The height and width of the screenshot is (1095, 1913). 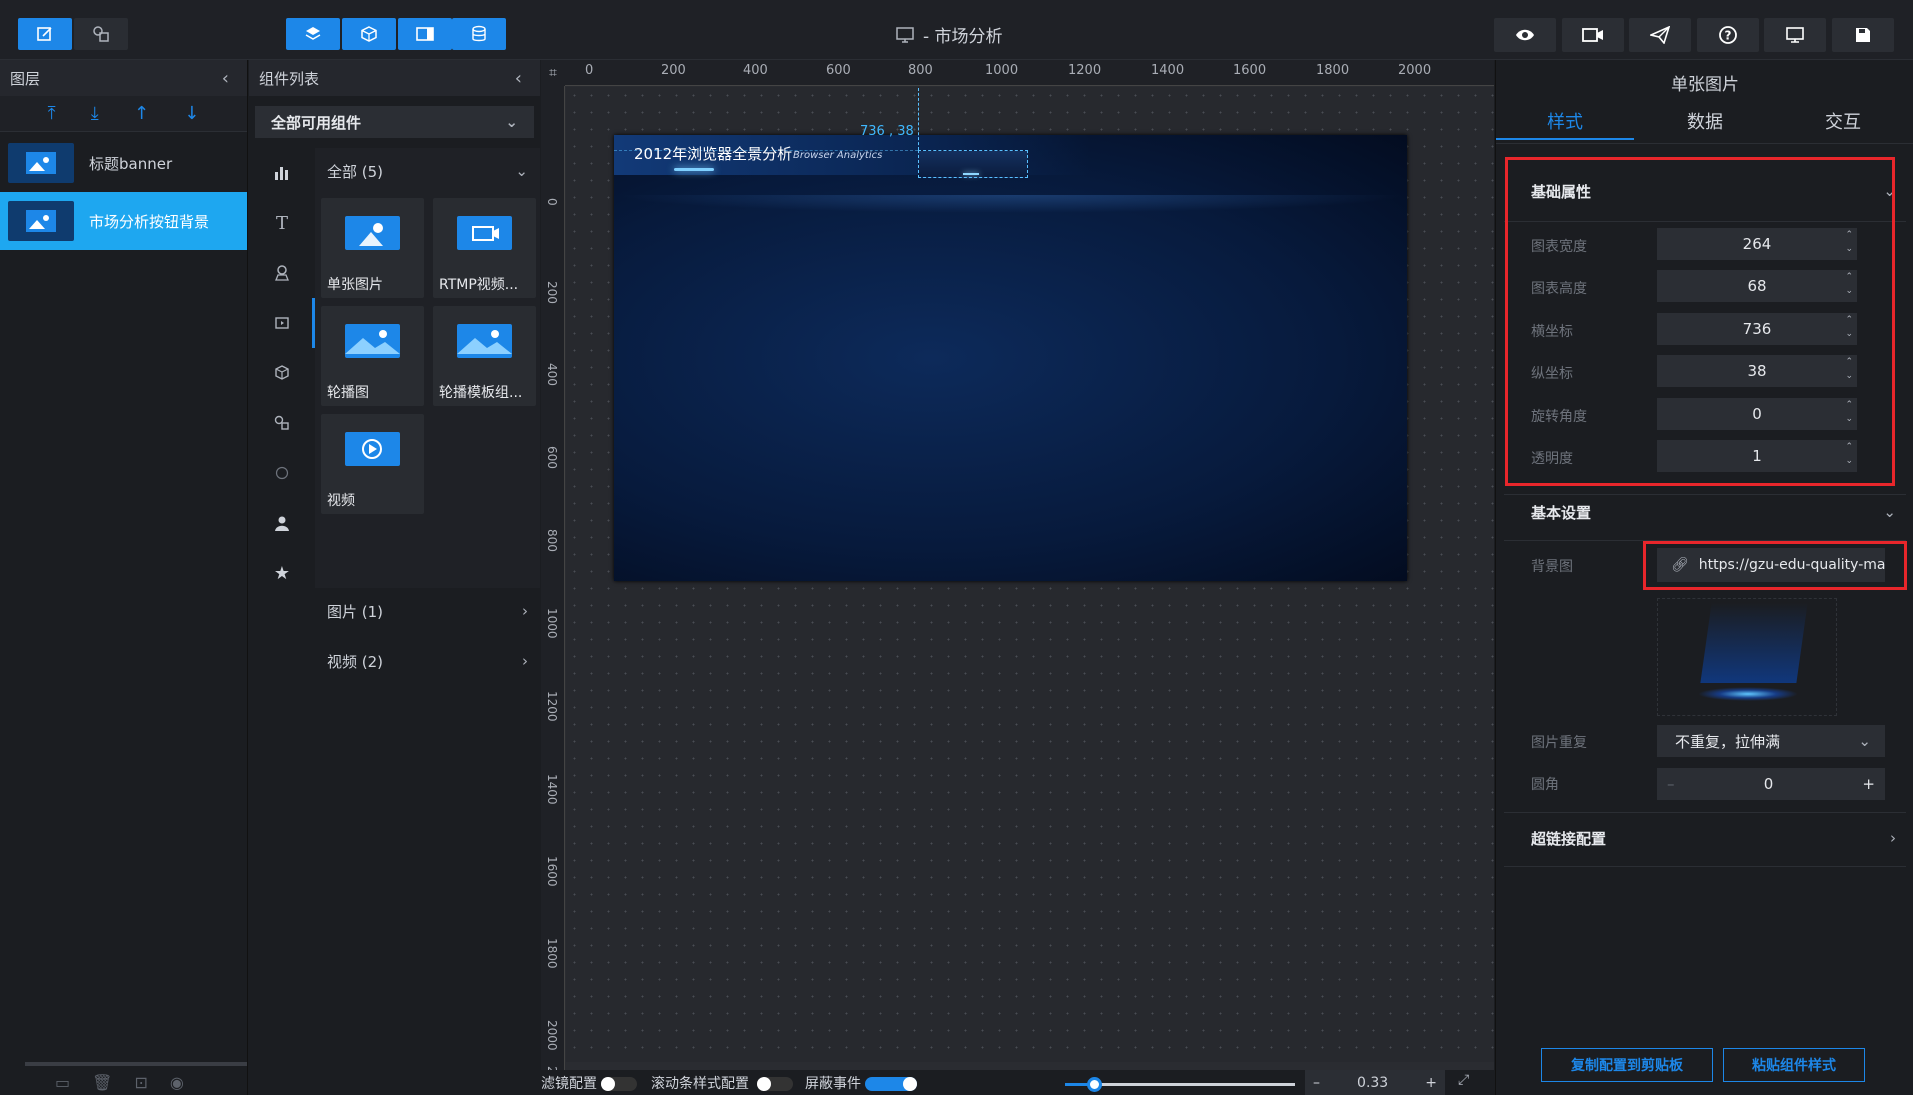 What do you see at coordinates (177, 1082) in the screenshot?
I see `visibility-icon: ◉` at bounding box center [177, 1082].